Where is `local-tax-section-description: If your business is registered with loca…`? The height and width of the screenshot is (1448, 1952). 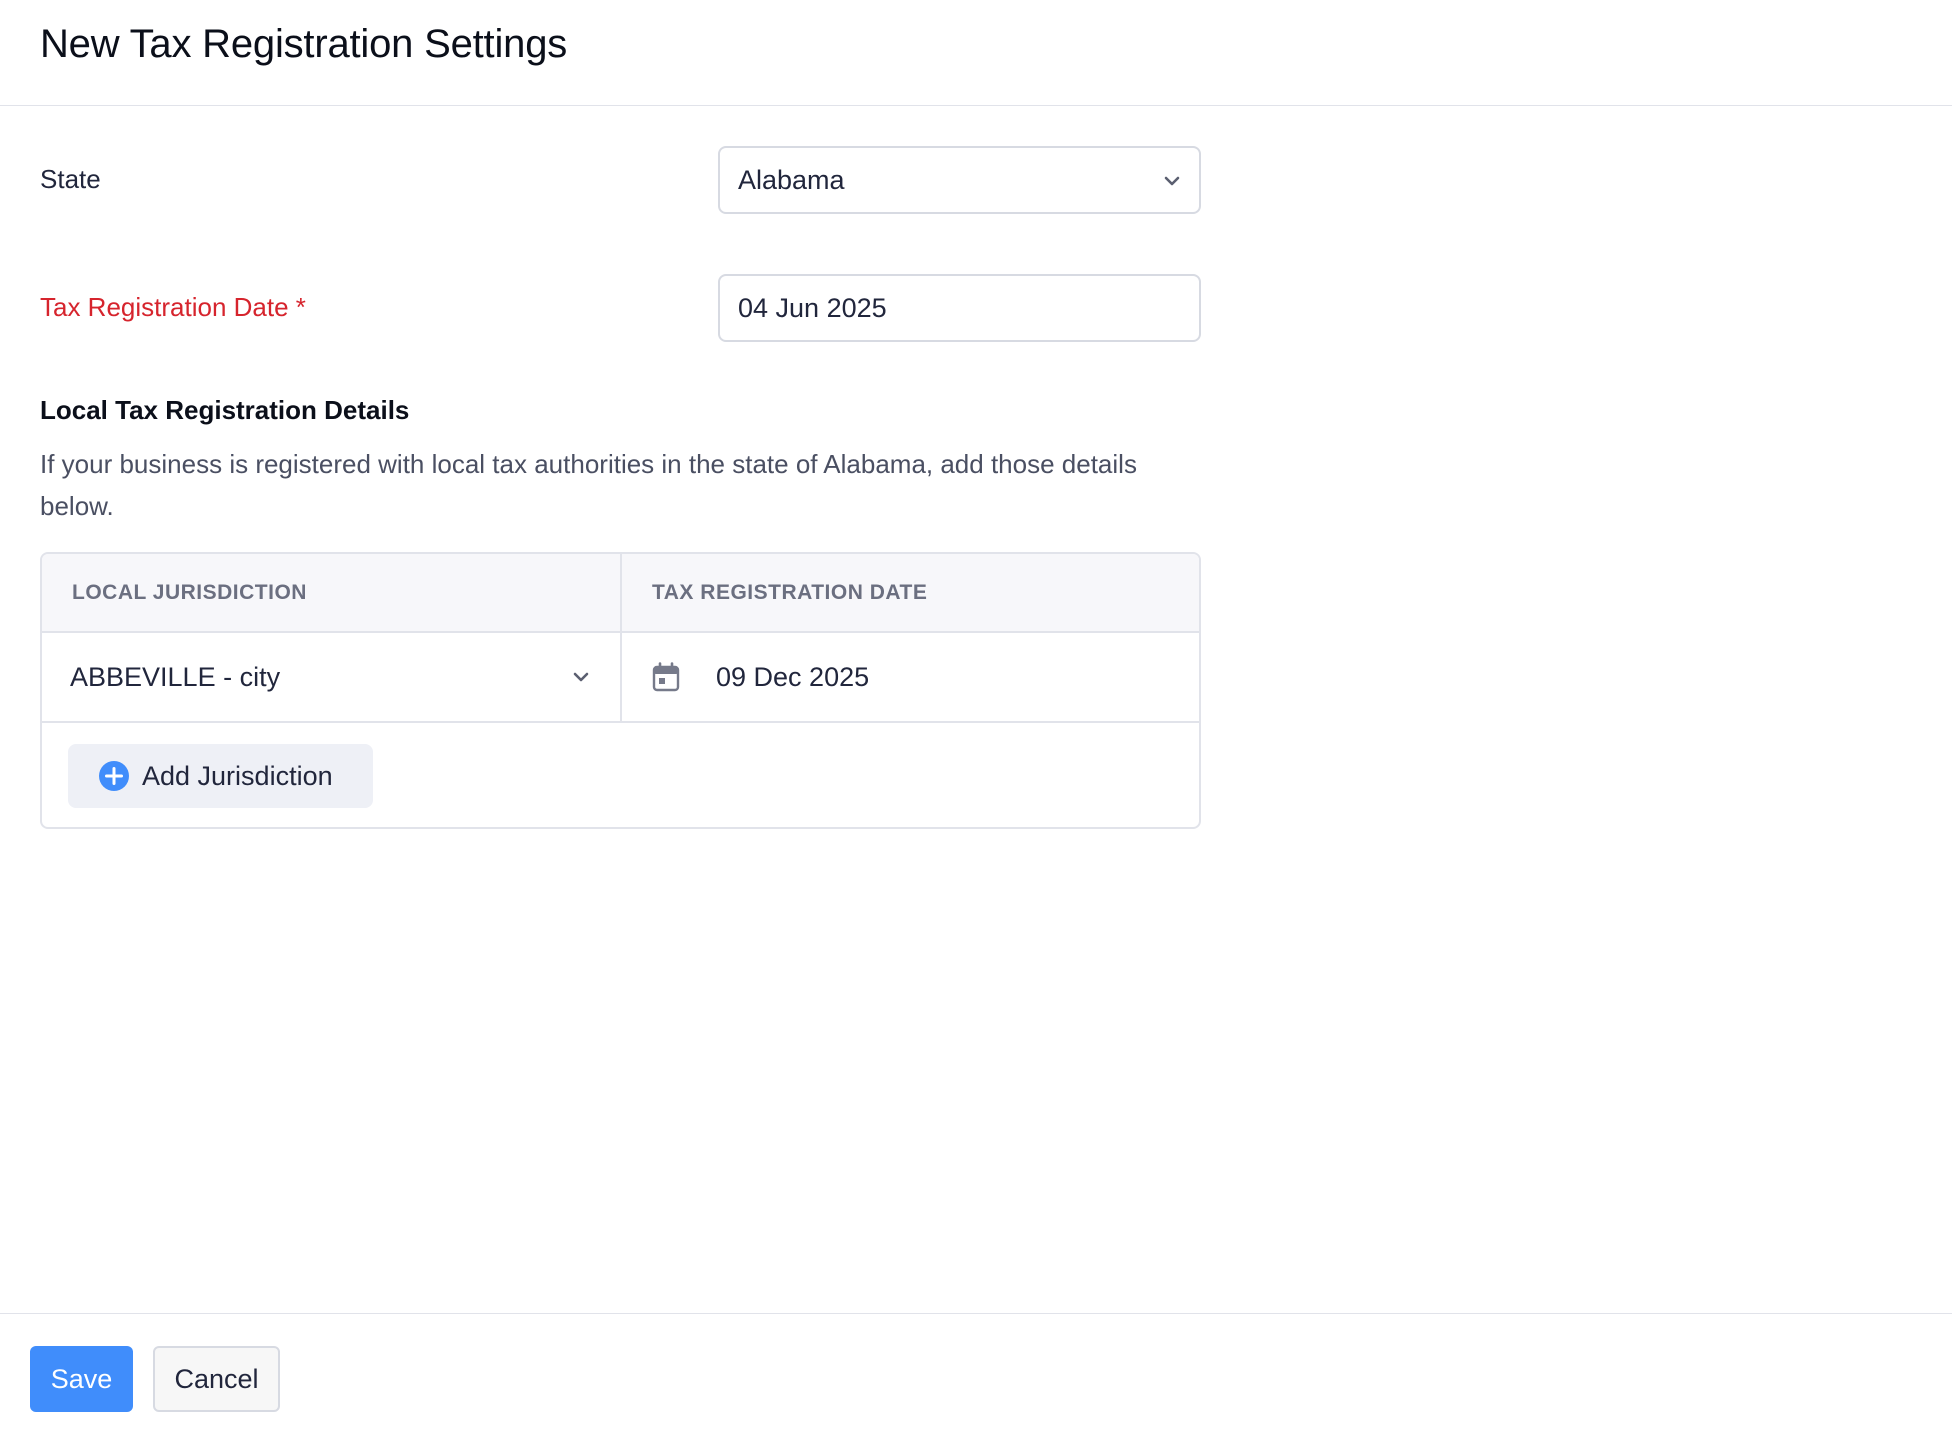
local-tax-section-description: If your business is registered with loca… is located at coordinates (588, 485).